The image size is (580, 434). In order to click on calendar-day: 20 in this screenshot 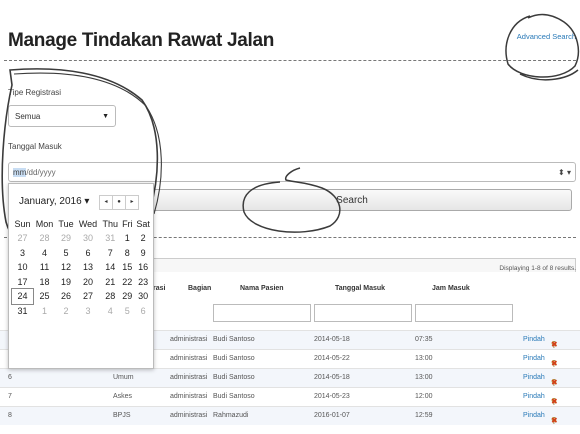, I will do `click(88, 282)`.